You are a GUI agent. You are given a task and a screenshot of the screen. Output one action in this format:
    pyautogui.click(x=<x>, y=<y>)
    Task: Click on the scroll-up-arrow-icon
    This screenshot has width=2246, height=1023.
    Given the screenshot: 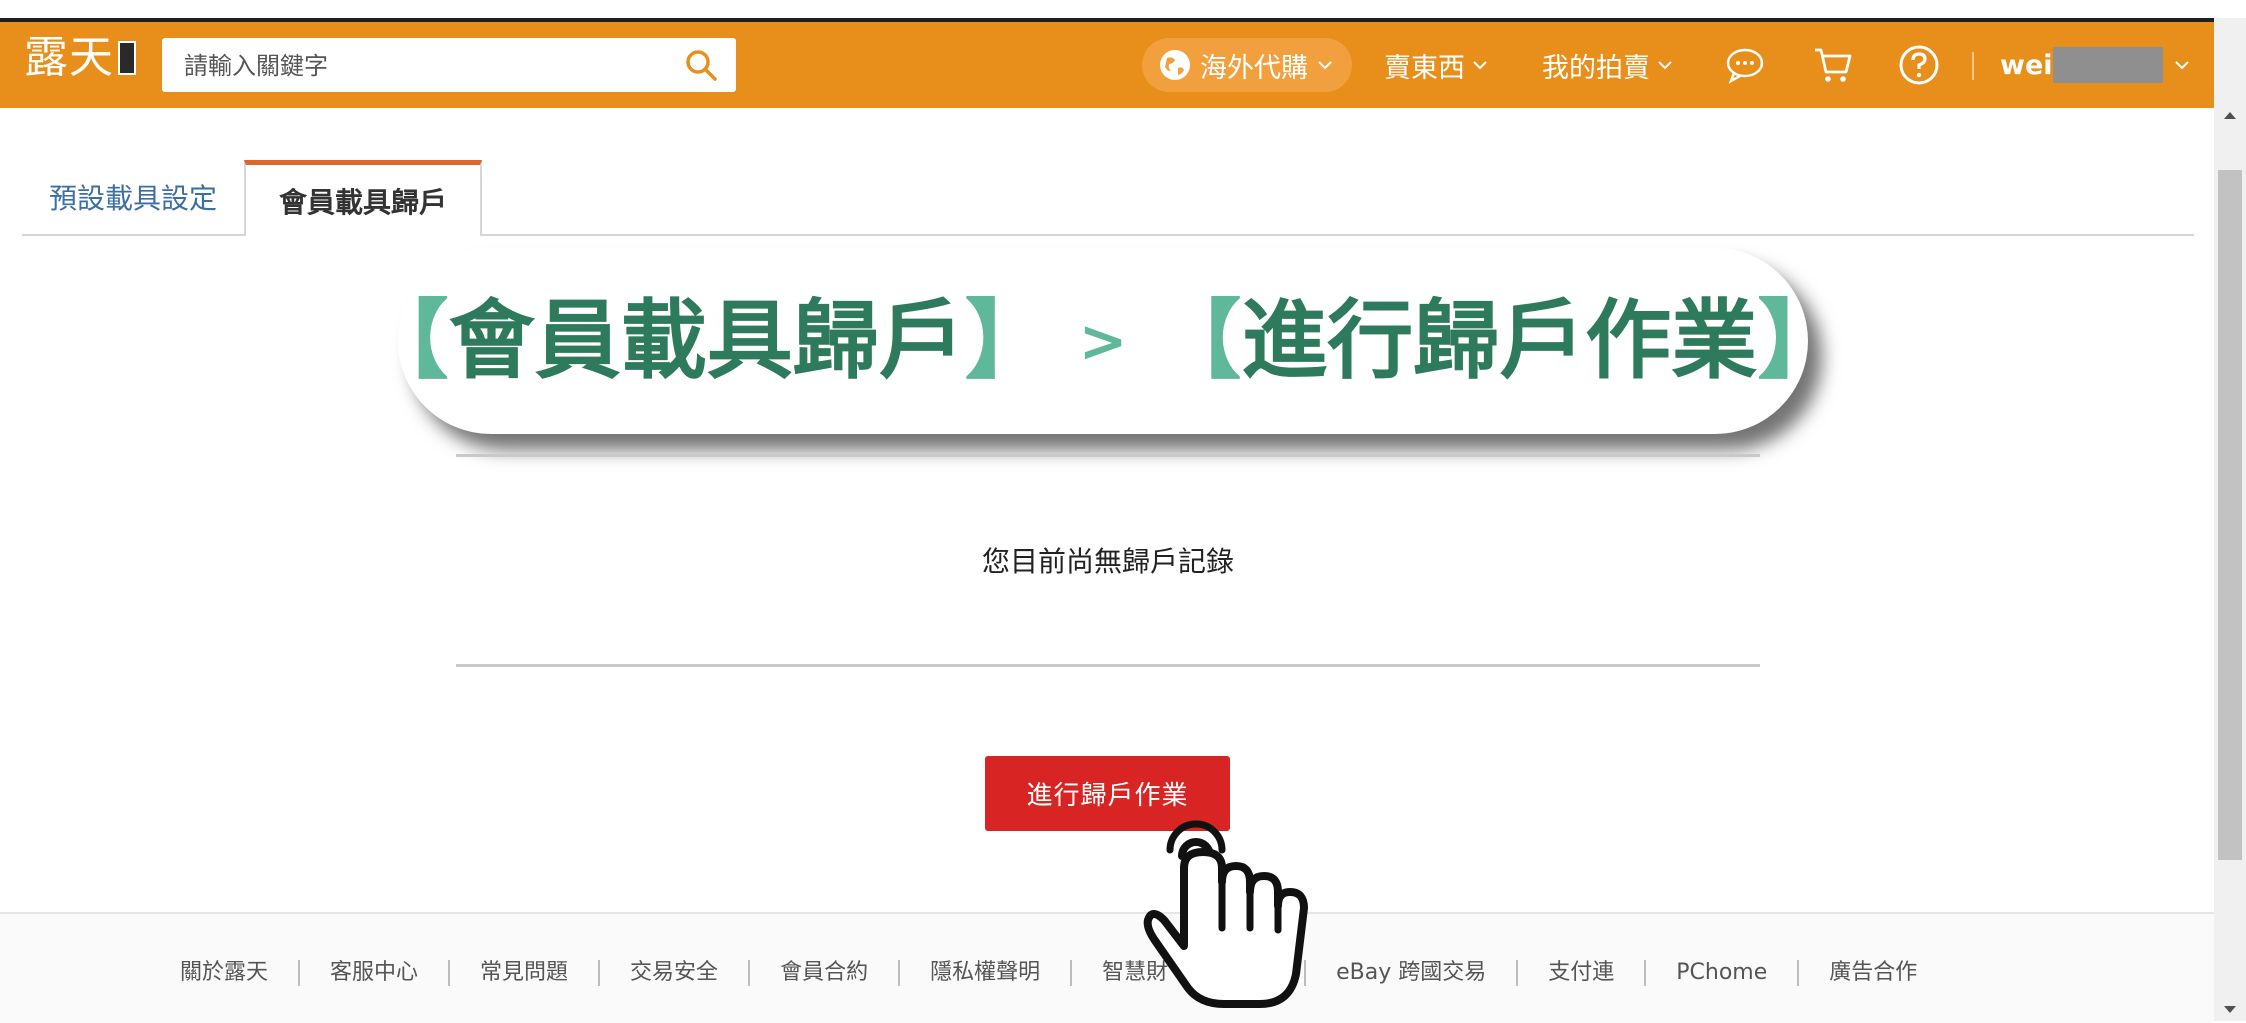 What is the action you would take?
    pyautogui.click(x=2230, y=115)
    